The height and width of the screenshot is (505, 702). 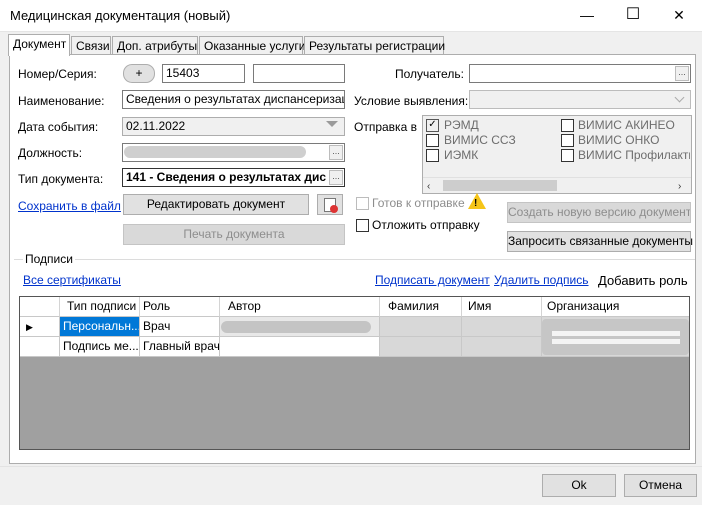 What do you see at coordinates (502, 307) in the screenshot?
I see `column-header-firstname: Имя` at bounding box center [502, 307].